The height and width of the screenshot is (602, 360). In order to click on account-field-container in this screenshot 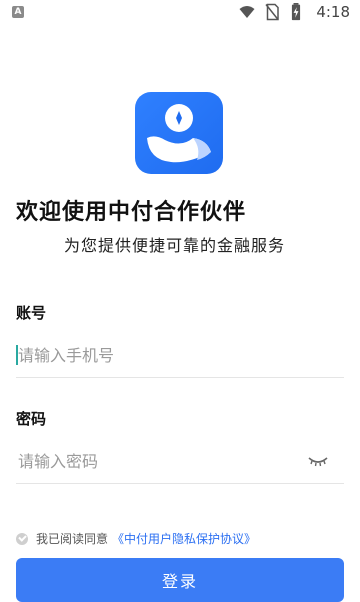, I will do `click(180, 355)`.